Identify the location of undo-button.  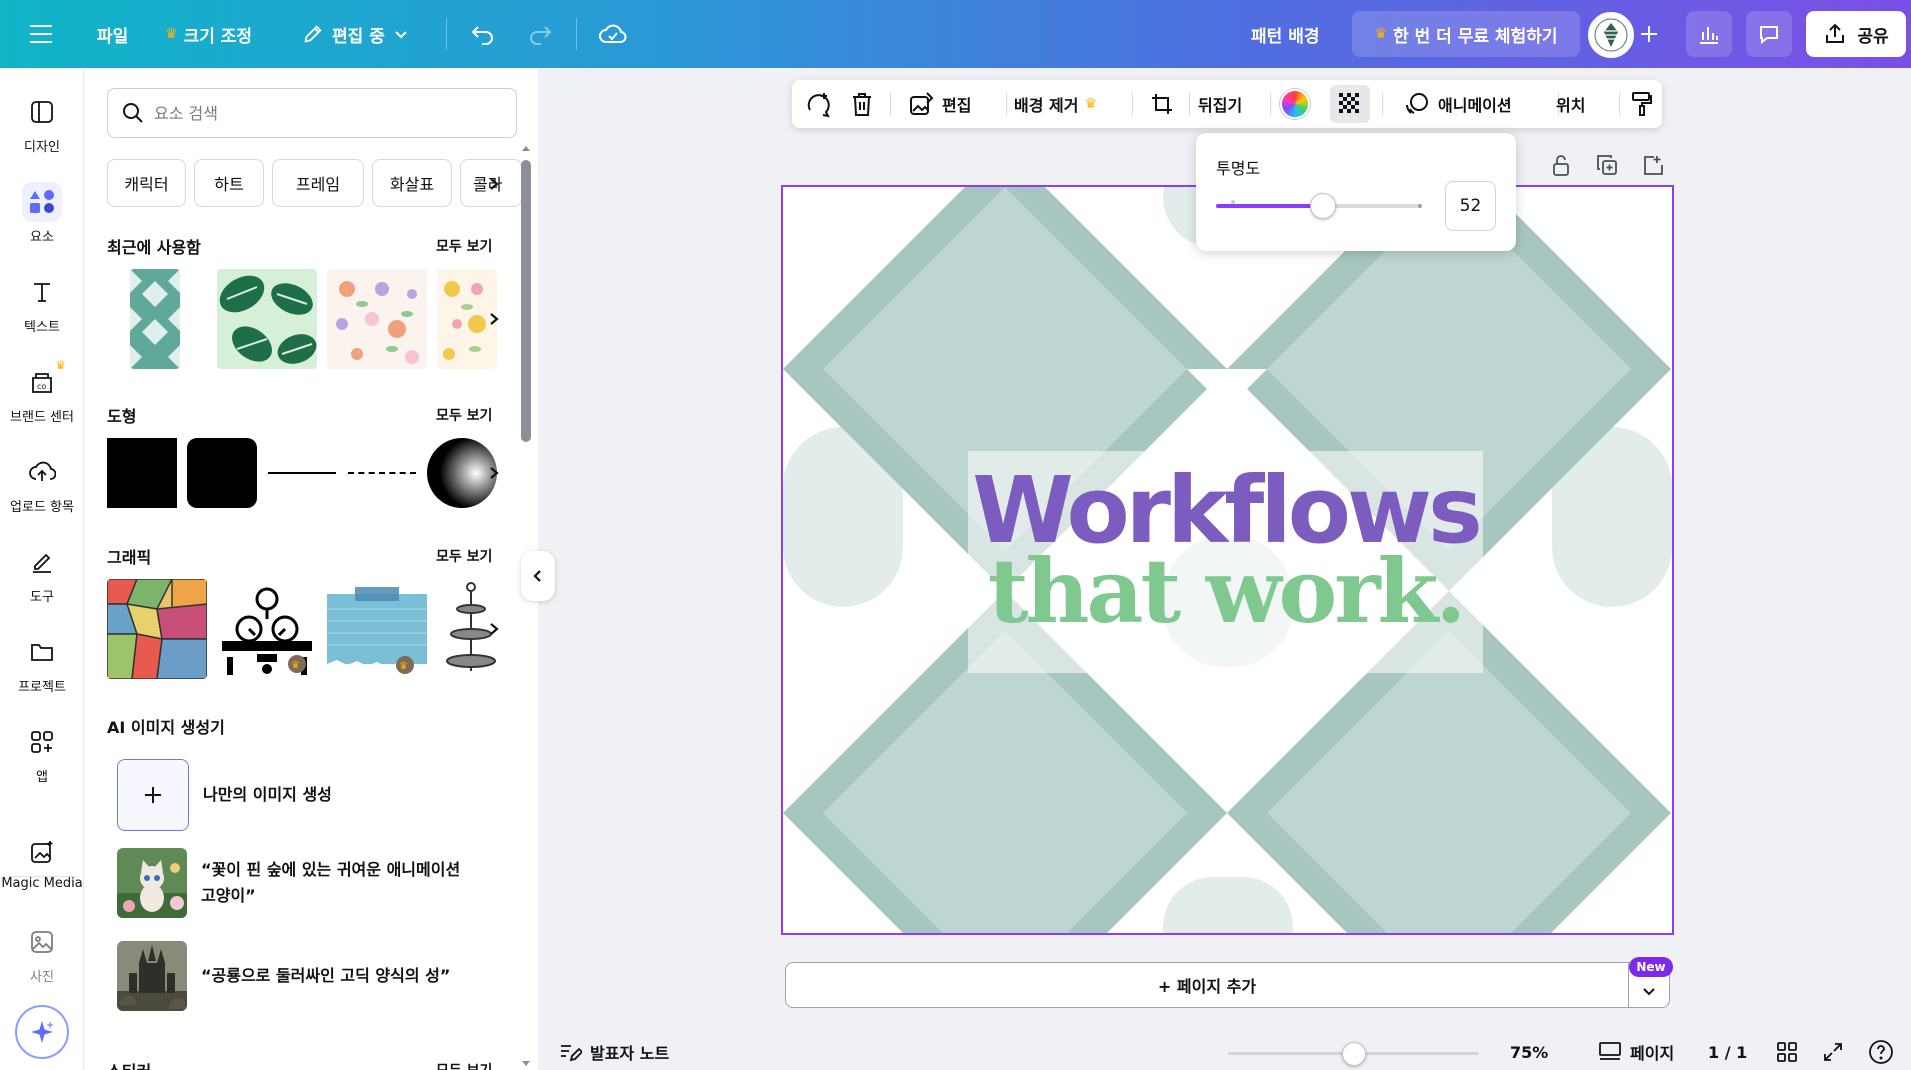
(483, 34).